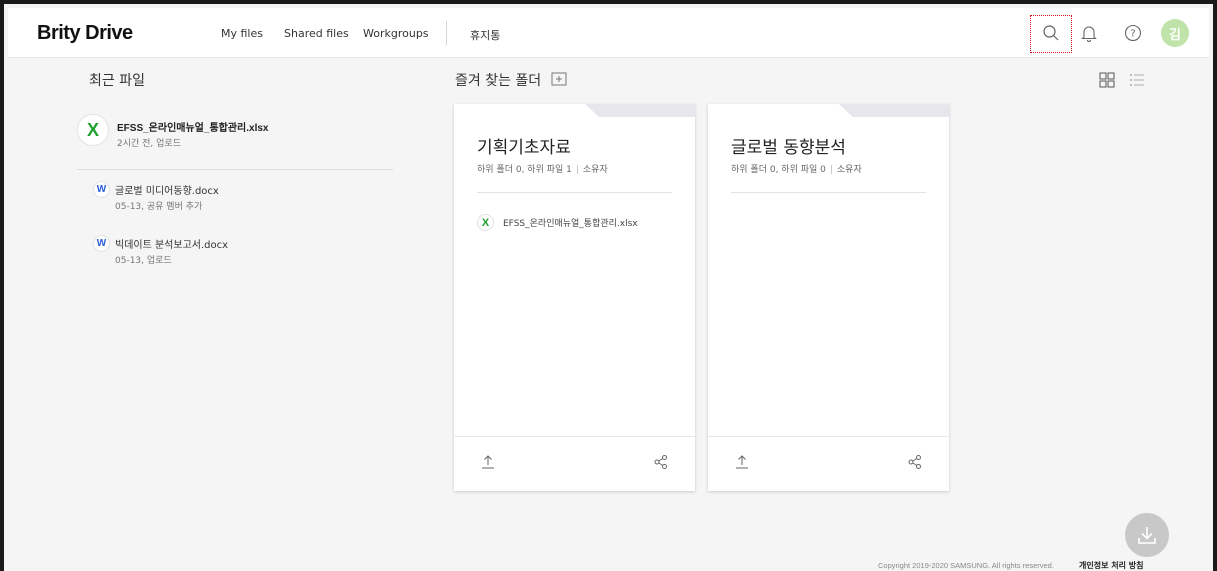 This screenshot has width=1217, height=571. What do you see at coordinates (788, 148) in the screenshot?
I see `folder-title: 글로벌 동향분석` at bounding box center [788, 148].